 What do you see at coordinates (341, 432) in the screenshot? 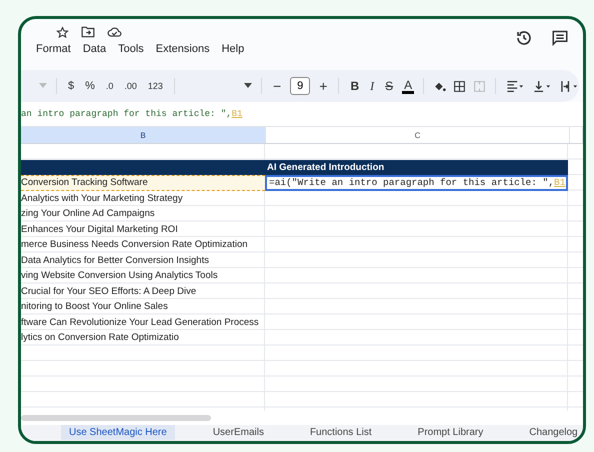
I see `sheet-tab: Functions List` at bounding box center [341, 432].